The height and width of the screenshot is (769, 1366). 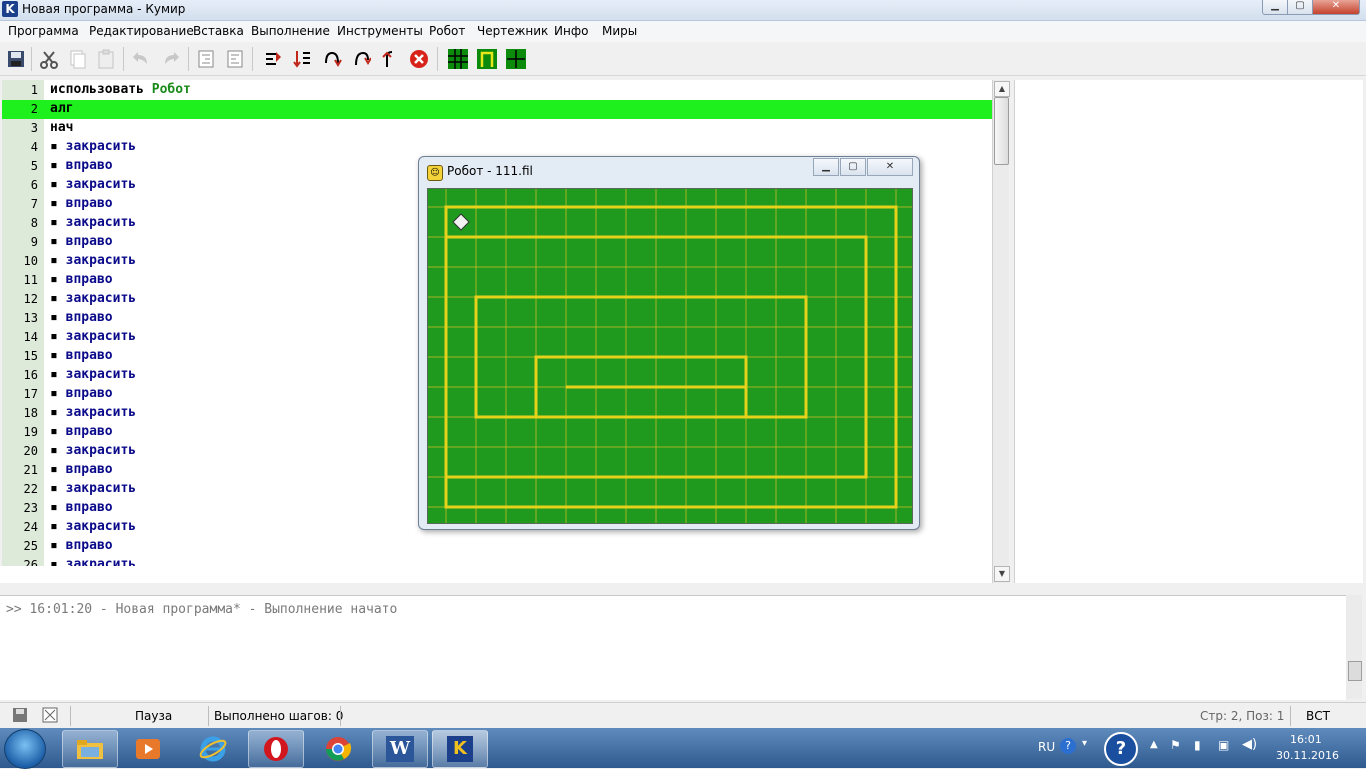 I want to click on language-help-icon: ?, so click(x=1068, y=746).